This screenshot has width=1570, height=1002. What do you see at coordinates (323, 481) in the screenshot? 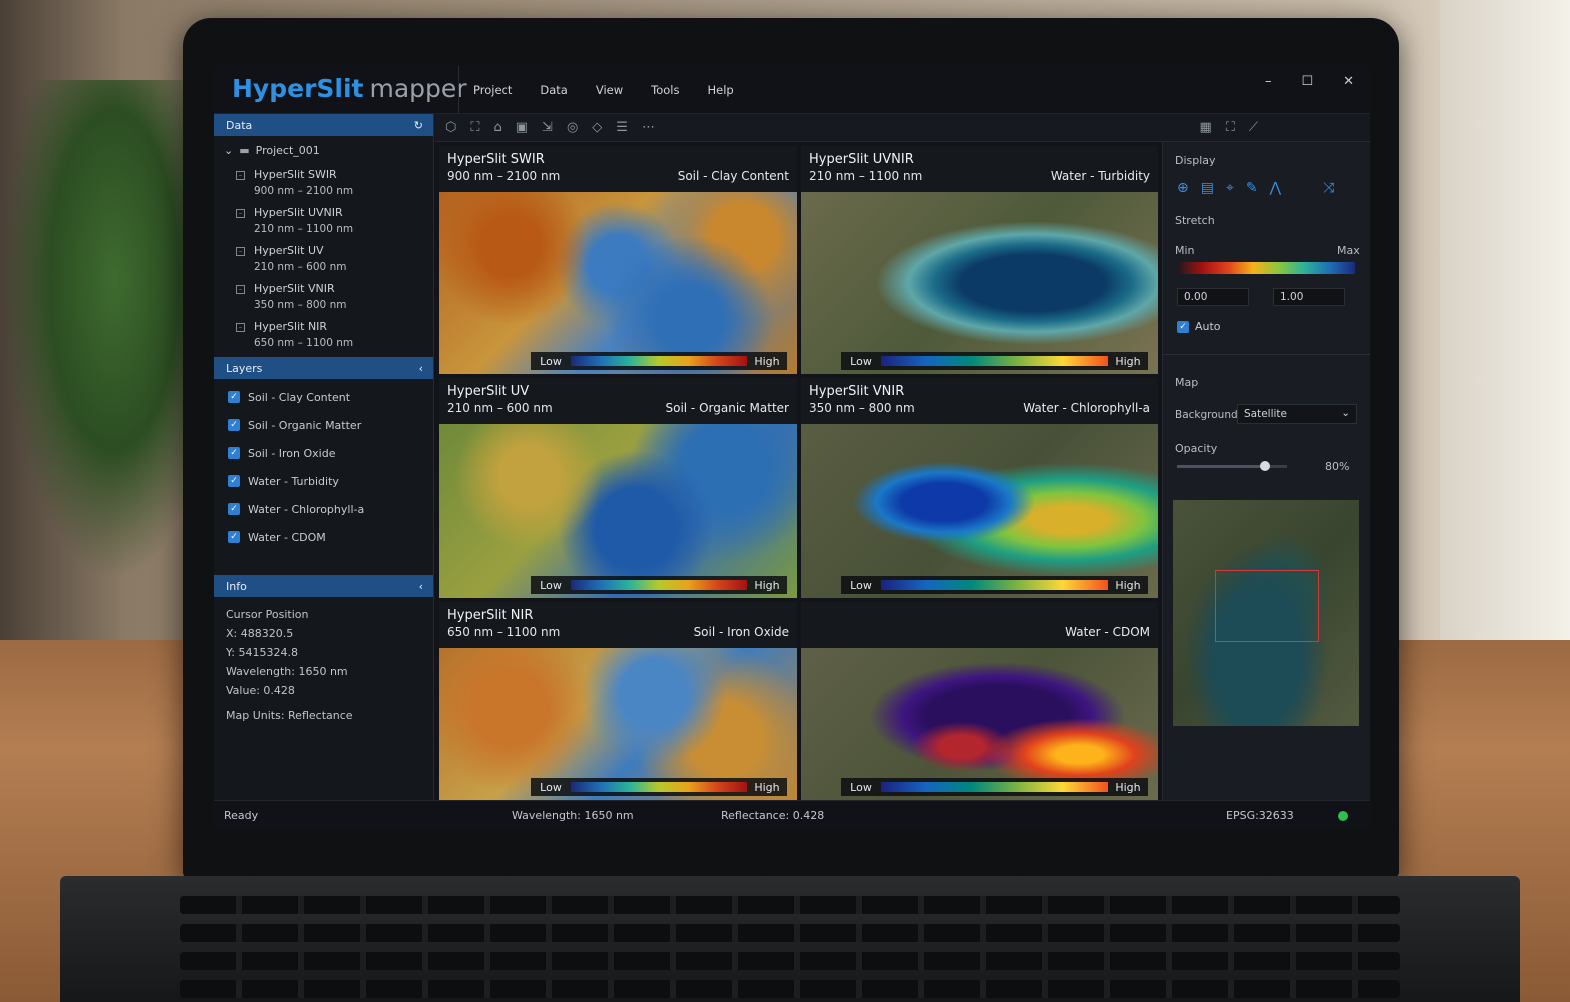
I see `layer-item: ✓ Water - Turbidity` at bounding box center [323, 481].